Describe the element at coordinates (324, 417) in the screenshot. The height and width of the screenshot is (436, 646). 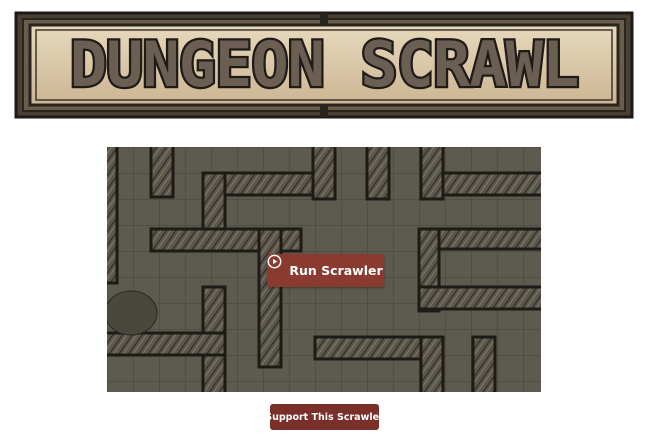
I see `support-this-scrawler-button: Support This Scrawler` at that location.